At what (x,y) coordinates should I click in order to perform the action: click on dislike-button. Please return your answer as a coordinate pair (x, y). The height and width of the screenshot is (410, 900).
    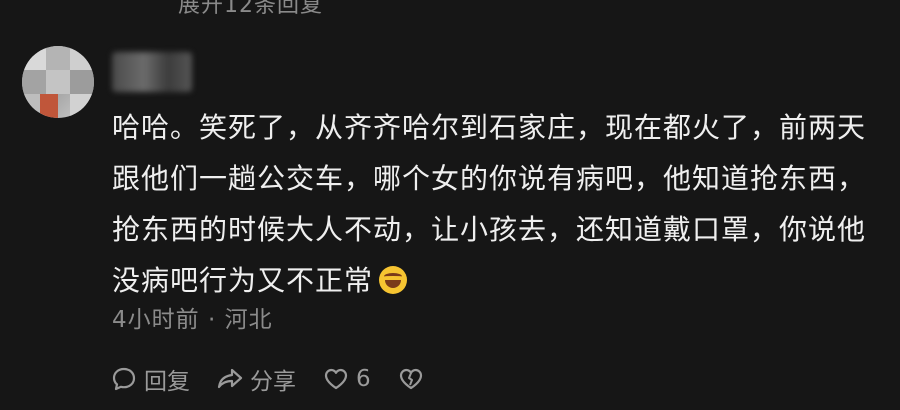
    Looking at the image, I should click on (414, 379).